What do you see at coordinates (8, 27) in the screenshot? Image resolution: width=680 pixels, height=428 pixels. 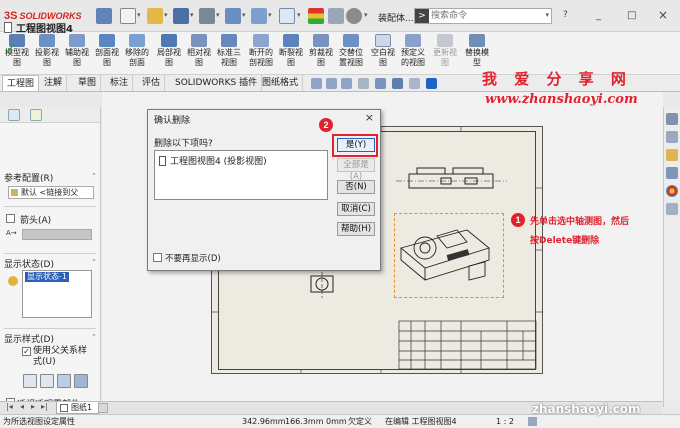 I see `drawing-view-icon` at bounding box center [8, 27].